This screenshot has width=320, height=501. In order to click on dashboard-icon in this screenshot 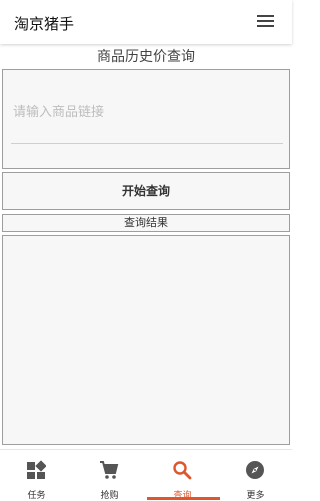, I will do `click(36, 469)`.